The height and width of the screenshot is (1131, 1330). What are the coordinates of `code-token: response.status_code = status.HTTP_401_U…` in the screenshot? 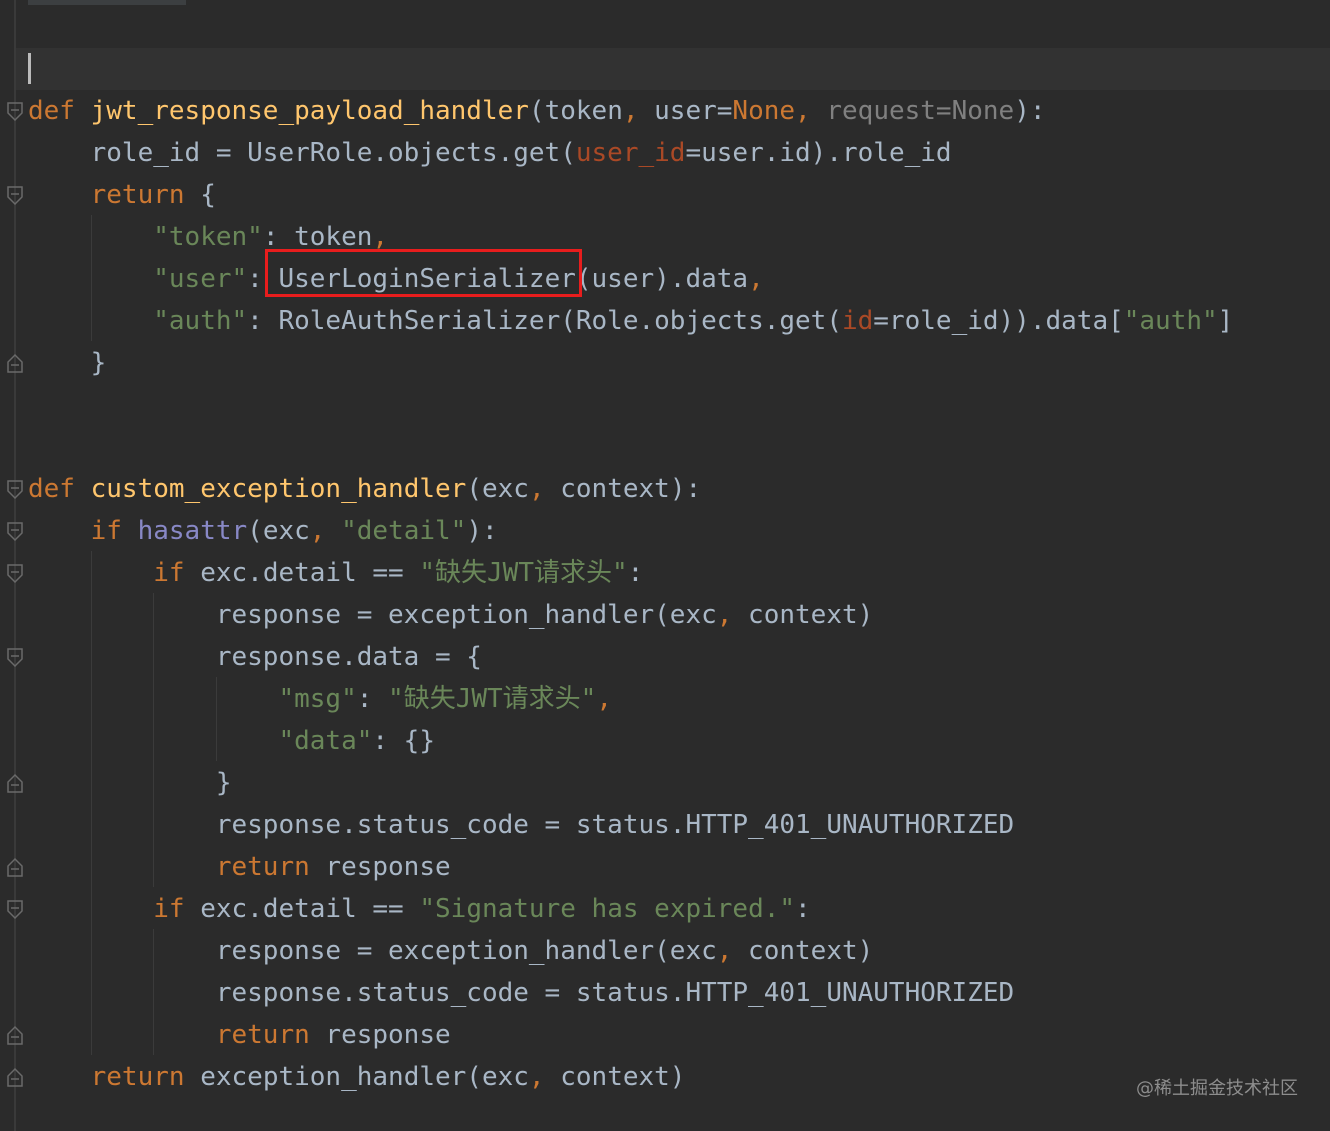 It's located at (521, 825).